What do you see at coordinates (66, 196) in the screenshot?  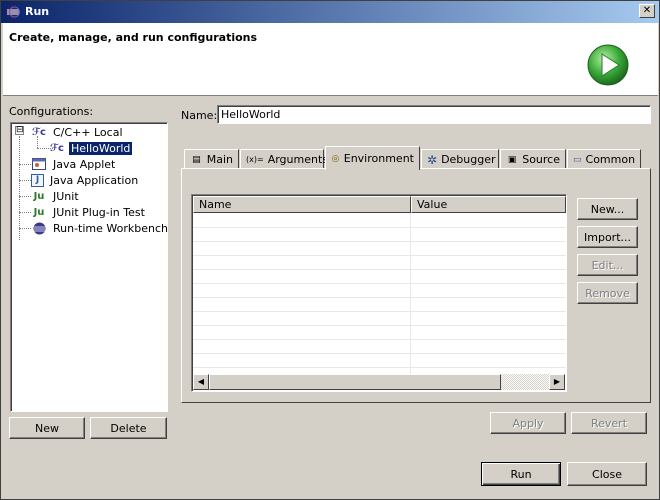 I see `tree-item-label: JUnit` at bounding box center [66, 196].